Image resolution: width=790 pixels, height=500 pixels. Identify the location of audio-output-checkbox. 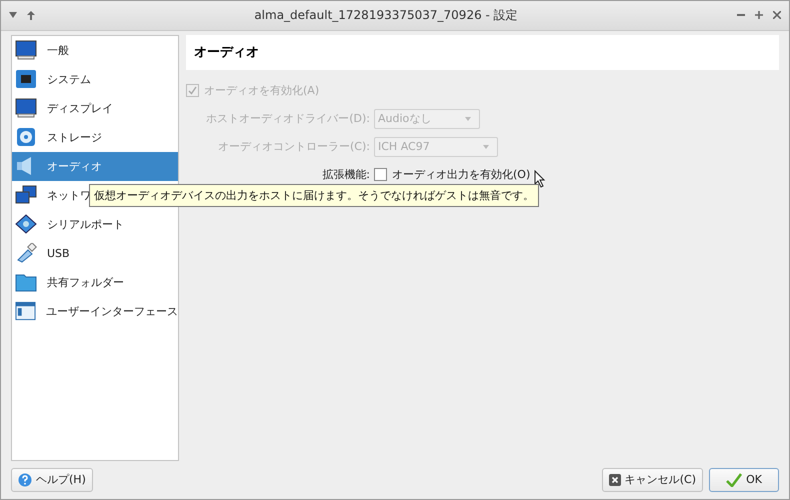
(380, 175).